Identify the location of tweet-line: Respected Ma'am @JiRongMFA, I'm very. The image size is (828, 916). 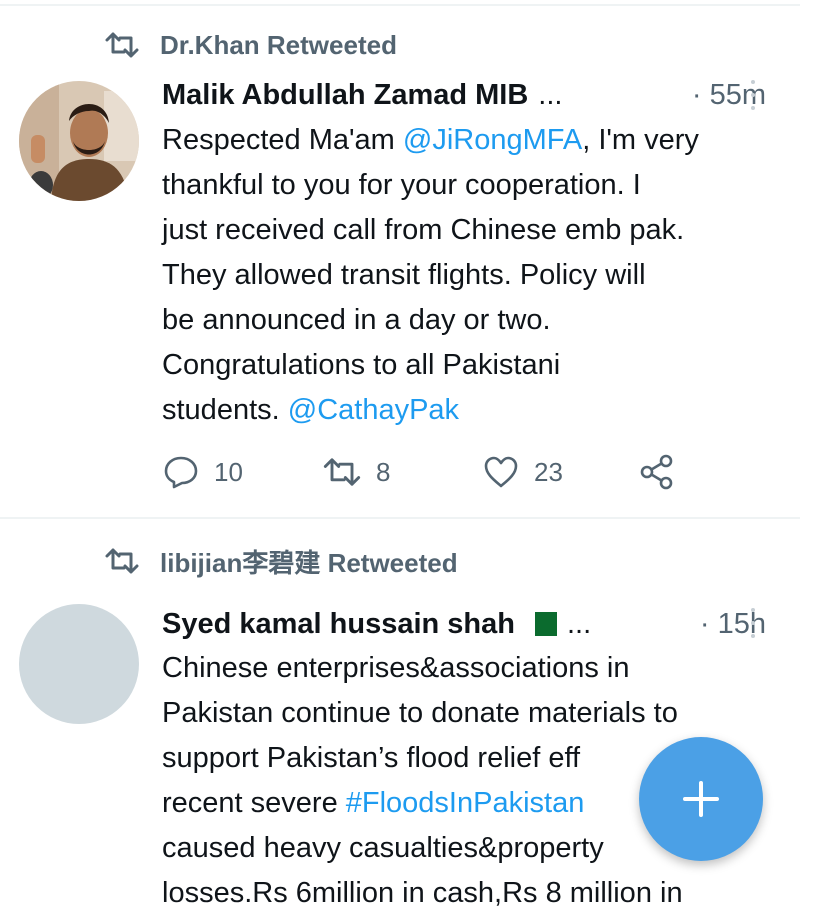
(430, 140).